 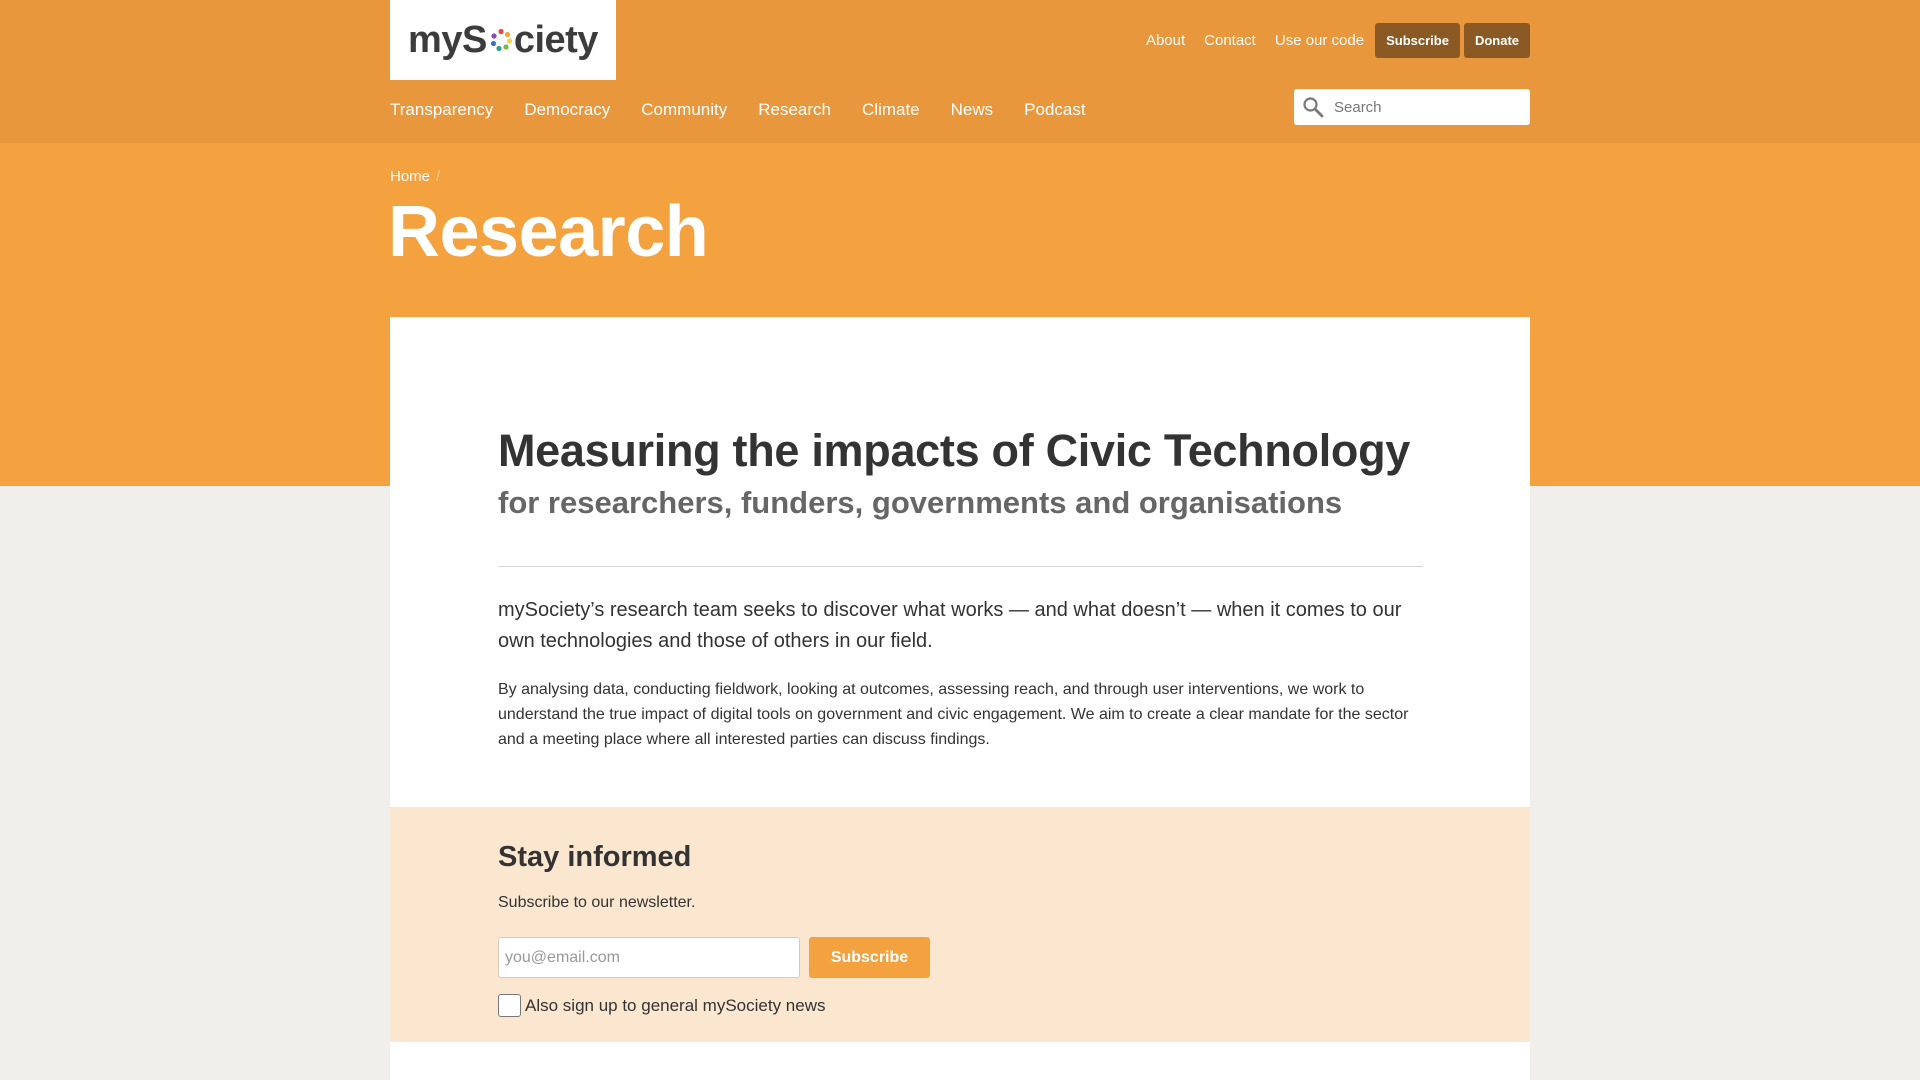 I want to click on mysociety-logo: myS ciety, so click(x=503, y=40).